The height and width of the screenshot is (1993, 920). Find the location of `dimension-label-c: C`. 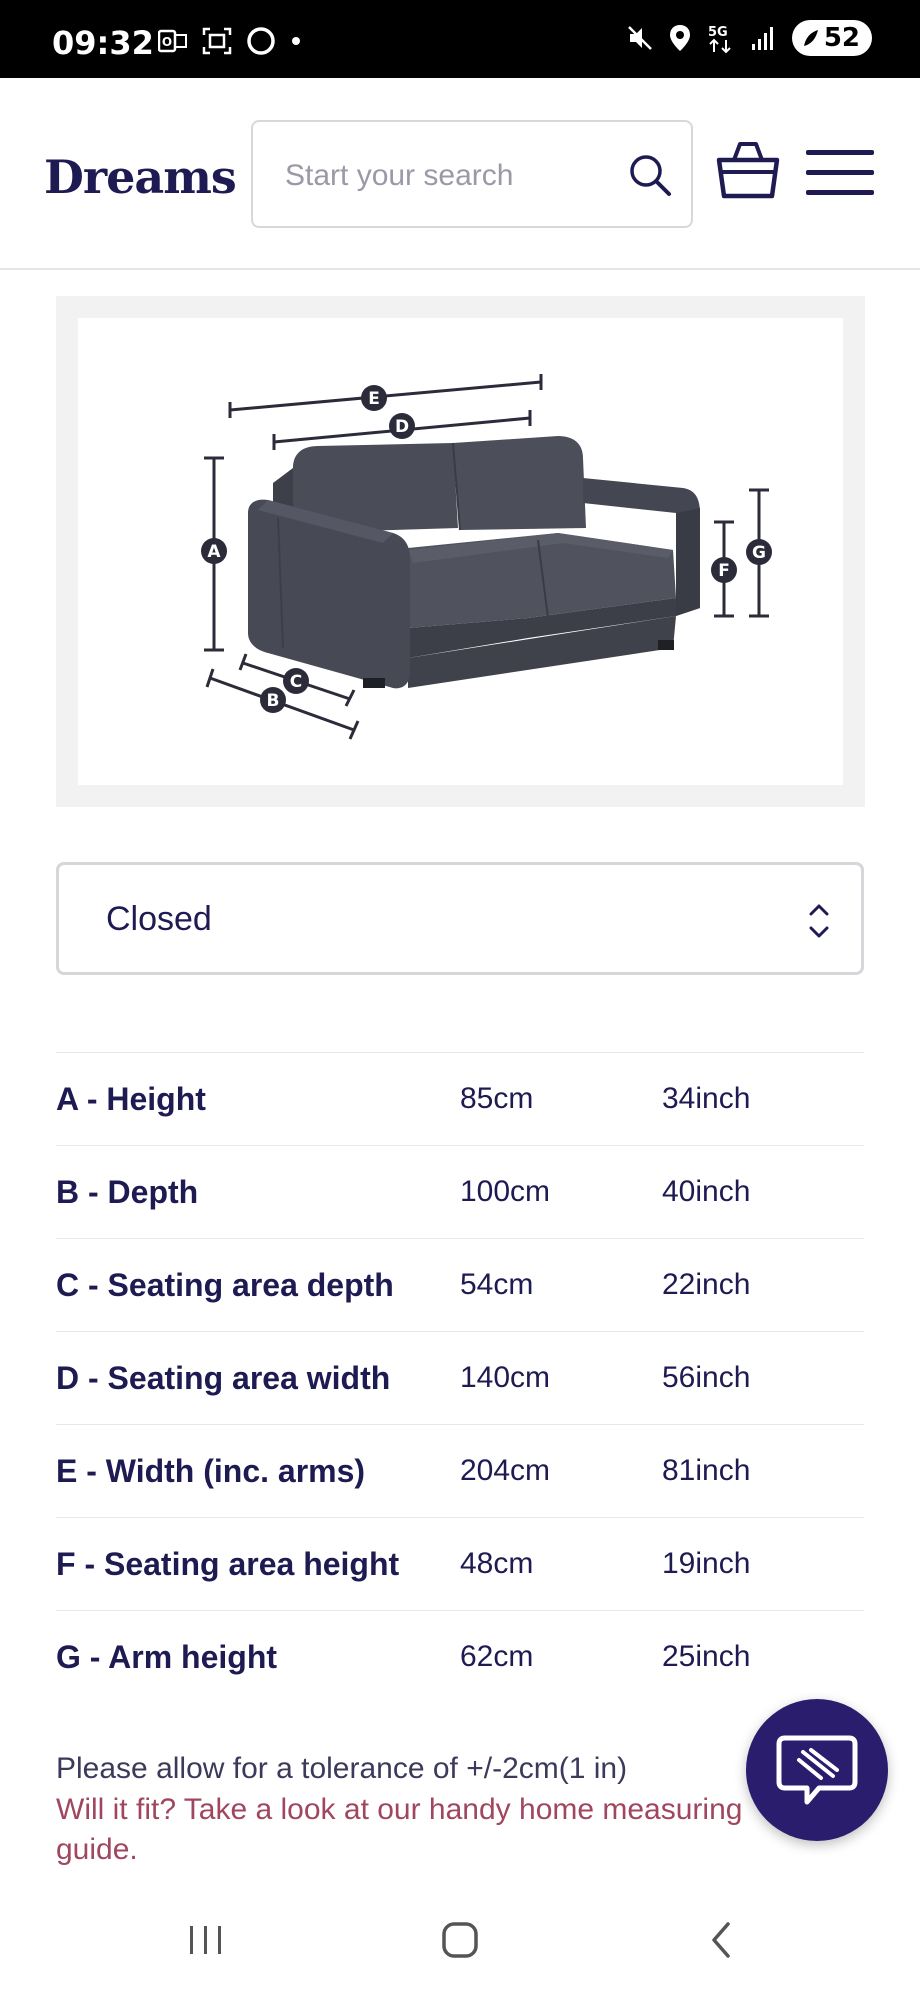

dimension-label-c: C is located at coordinates (296, 682).